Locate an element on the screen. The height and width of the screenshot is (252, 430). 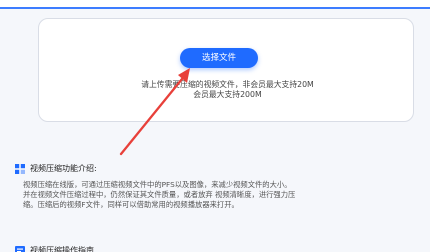
steps-section: 视频压缩操作指南 is located at coordinates (217, 248).